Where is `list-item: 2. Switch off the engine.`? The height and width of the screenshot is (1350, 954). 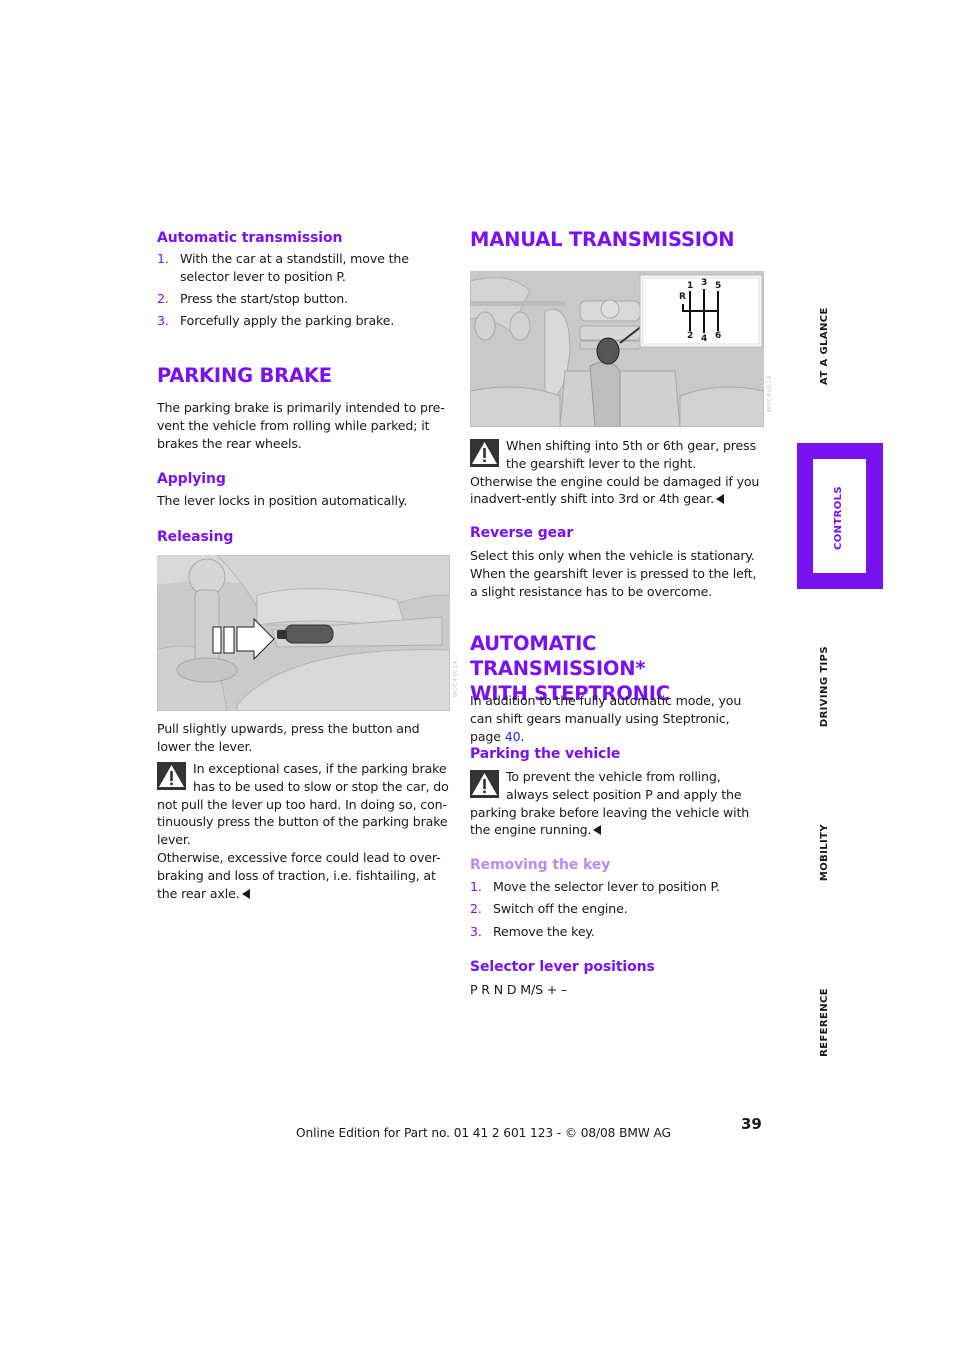 list-item: 2. Switch off the engine. is located at coordinates (549, 909).